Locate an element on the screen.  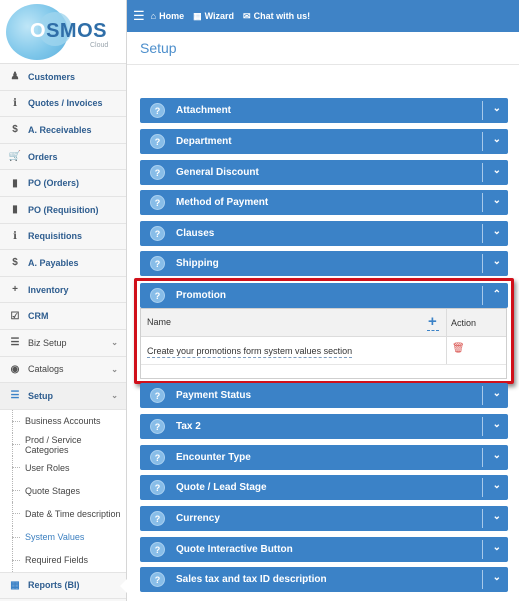
sidebar-item-catalogs: ◉ Catalogs ⌄ is located at coordinates (63, 370).